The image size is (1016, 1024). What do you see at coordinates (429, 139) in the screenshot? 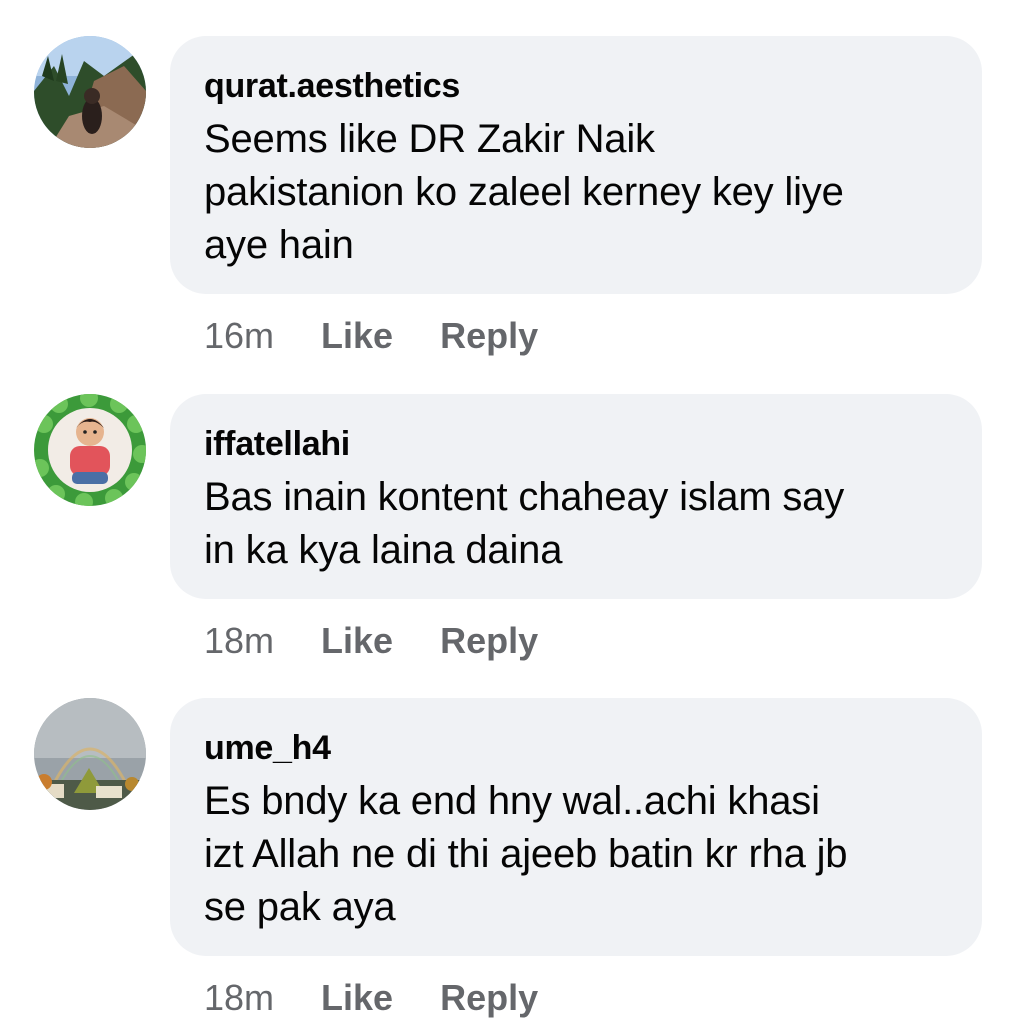
I see `comment-text-line: Seems like DR Zakir Naik` at bounding box center [429, 139].